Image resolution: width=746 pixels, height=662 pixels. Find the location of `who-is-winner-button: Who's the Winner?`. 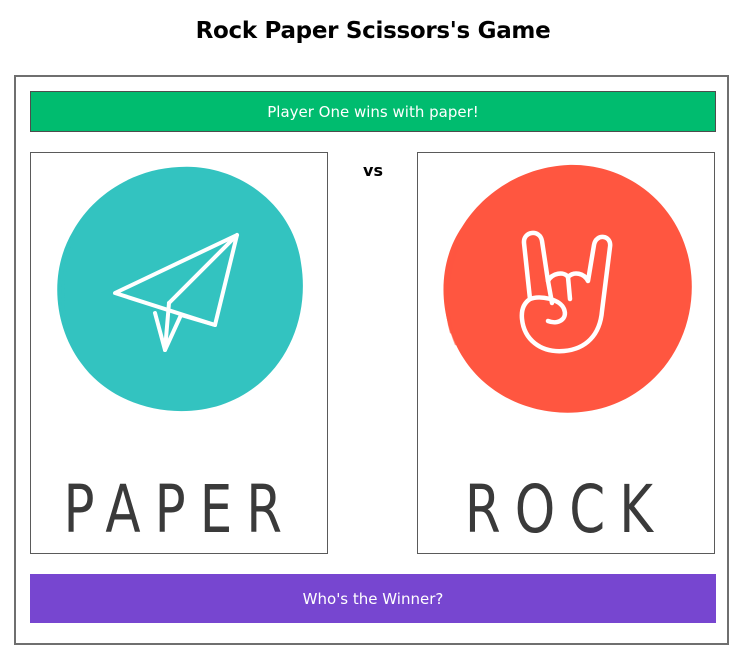

who-is-winner-button: Who's the Winner? is located at coordinates (373, 598).